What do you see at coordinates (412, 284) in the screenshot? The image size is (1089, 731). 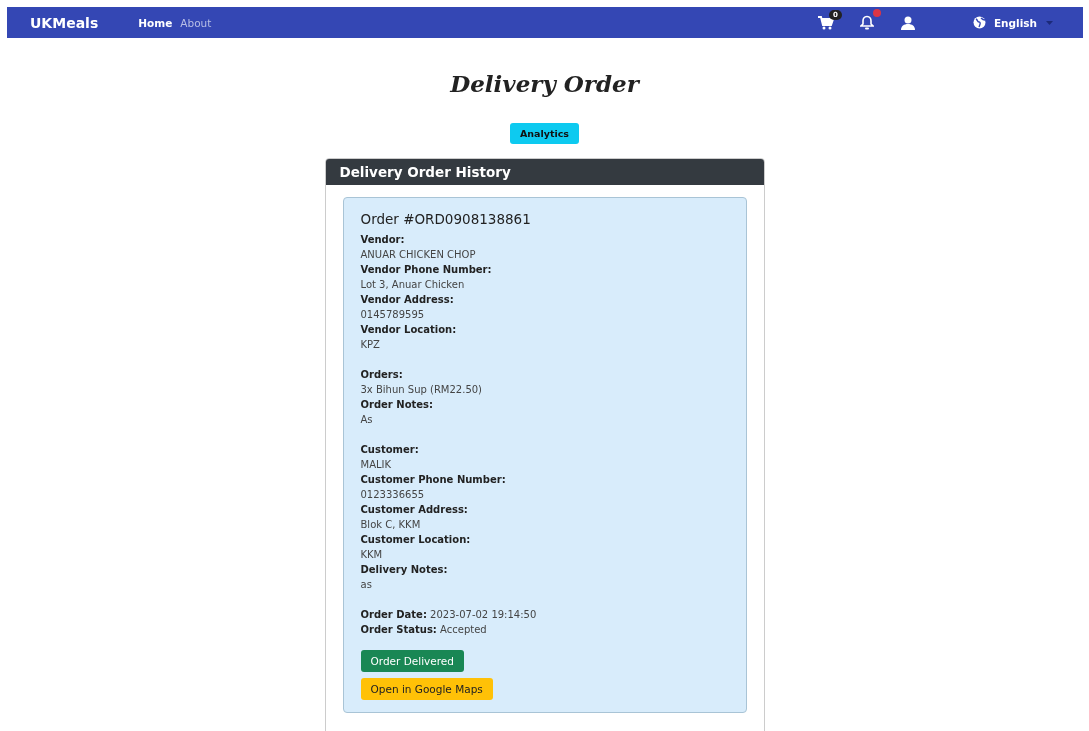 I see `field-value: Lot 3, Anuar Chicken` at bounding box center [412, 284].